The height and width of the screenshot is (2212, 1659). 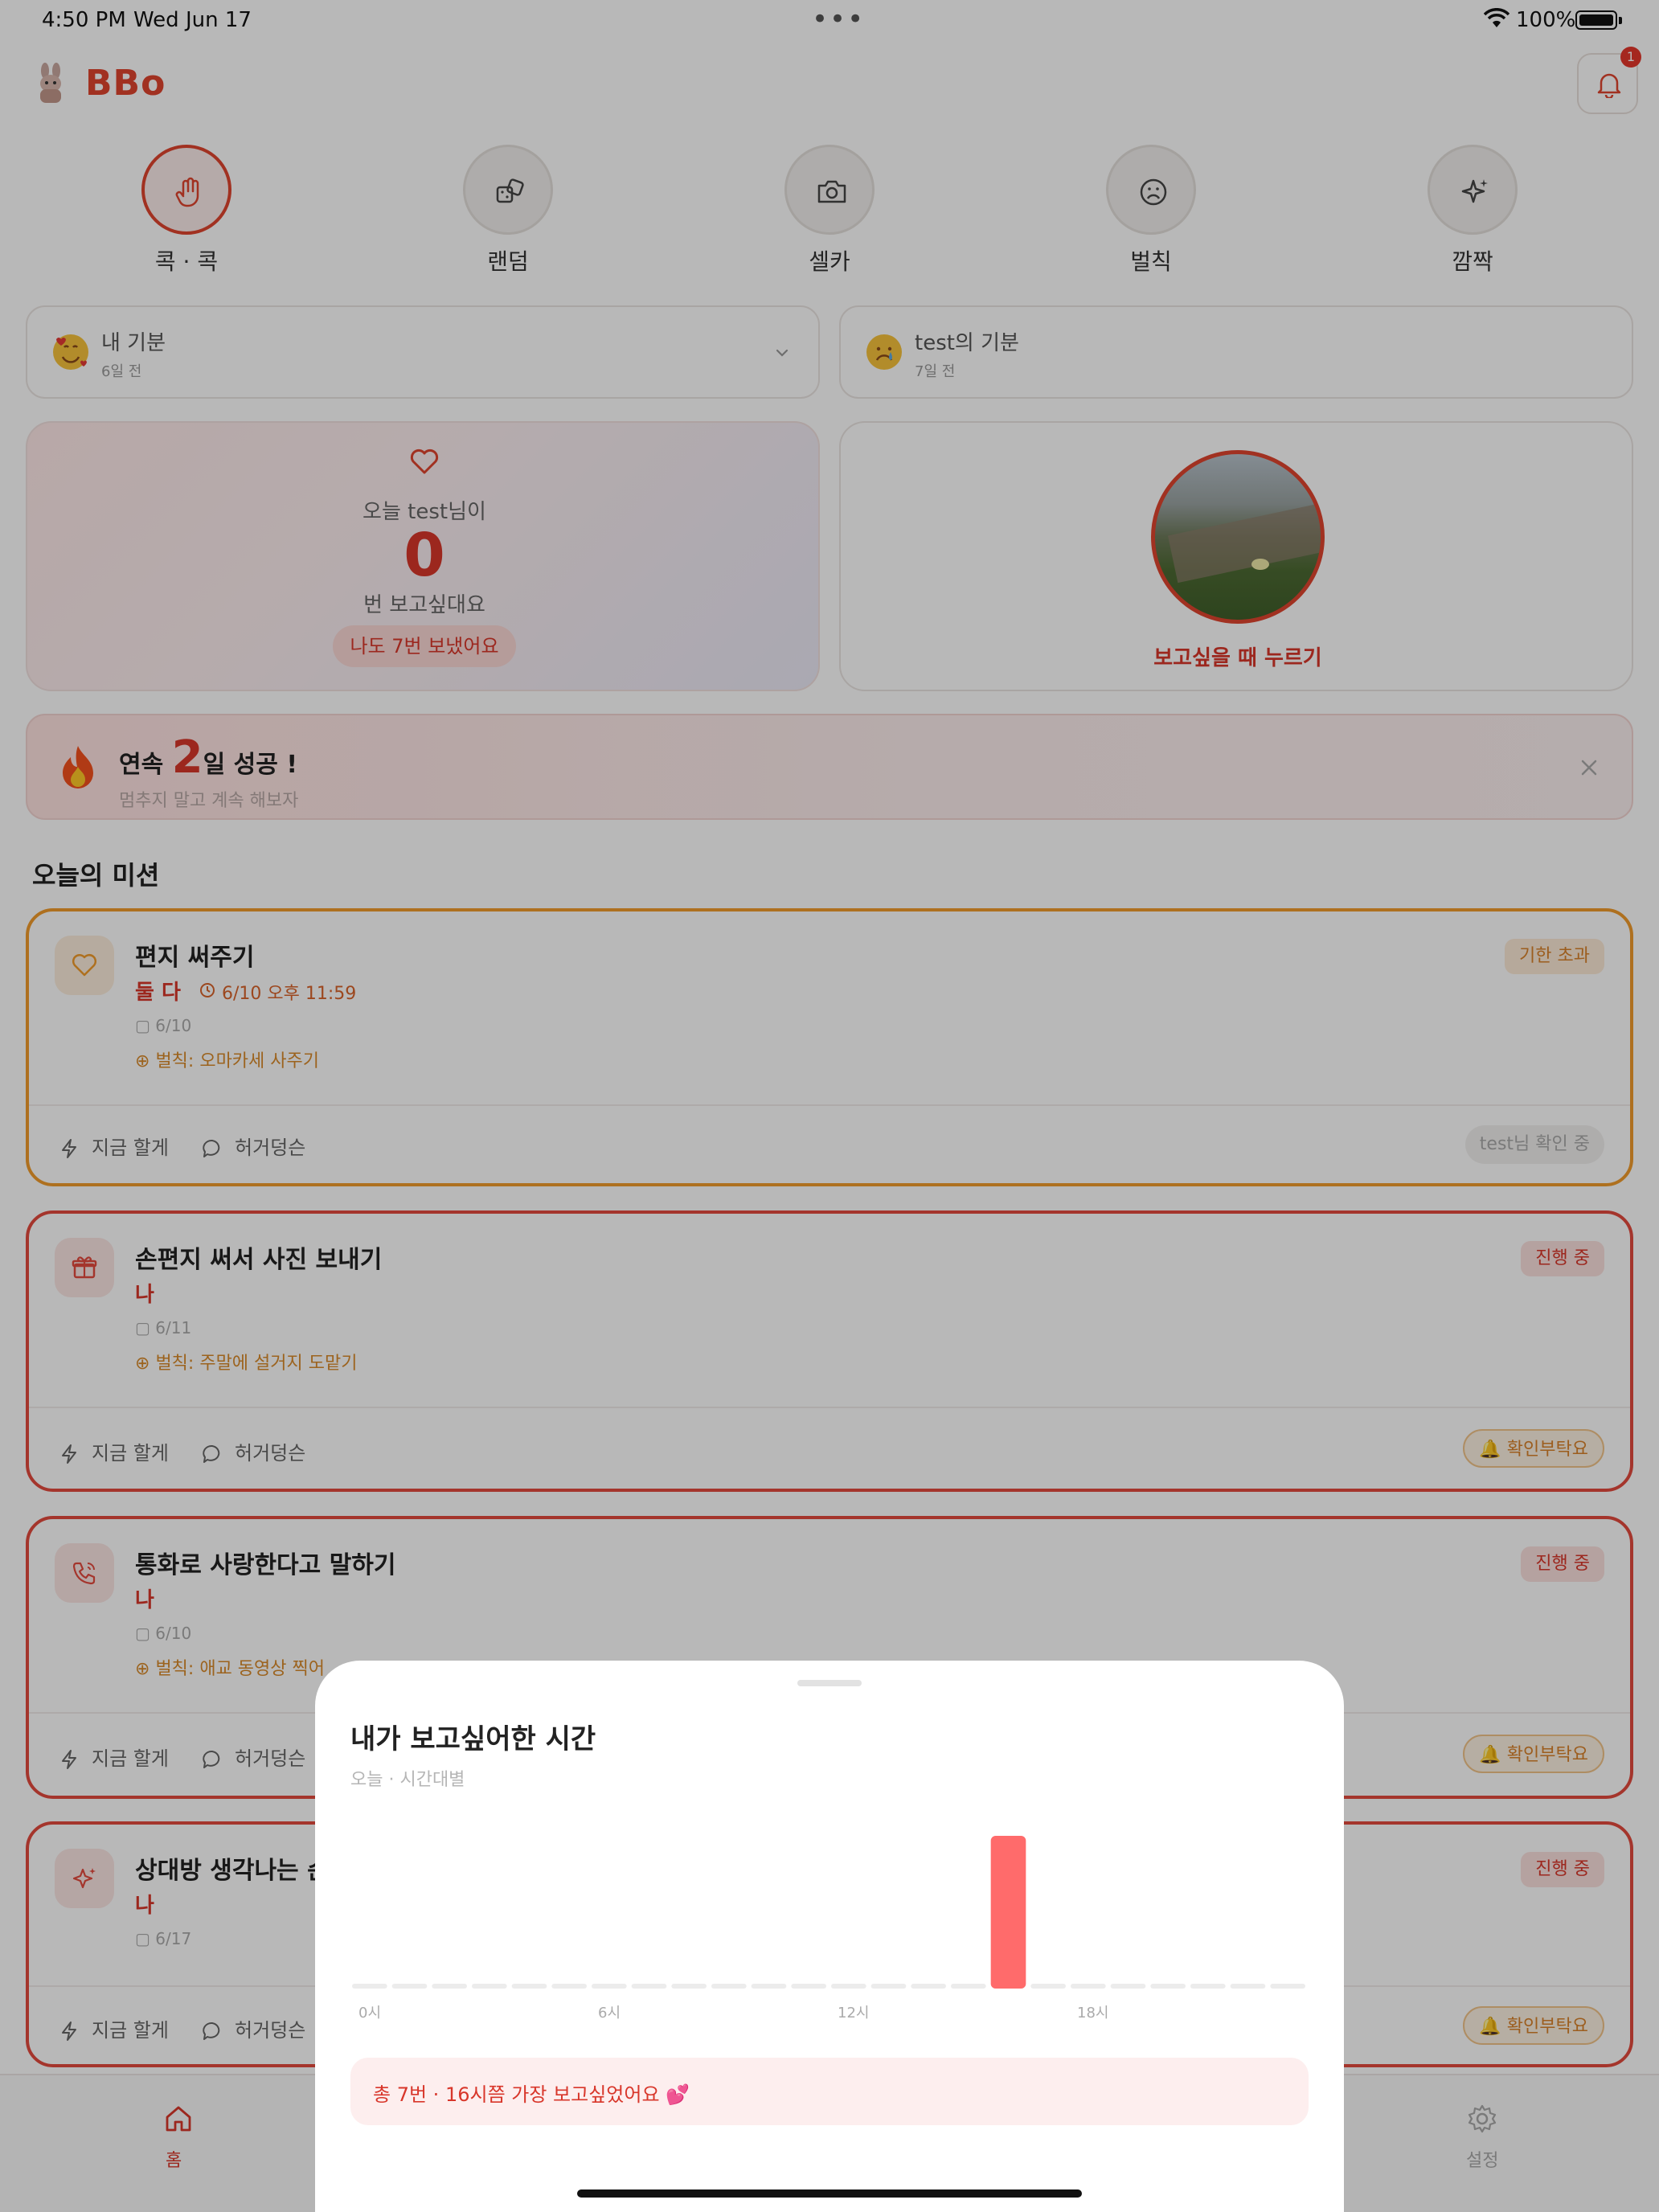 What do you see at coordinates (409, 1986) in the screenshot?
I see `bar-1시` at bounding box center [409, 1986].